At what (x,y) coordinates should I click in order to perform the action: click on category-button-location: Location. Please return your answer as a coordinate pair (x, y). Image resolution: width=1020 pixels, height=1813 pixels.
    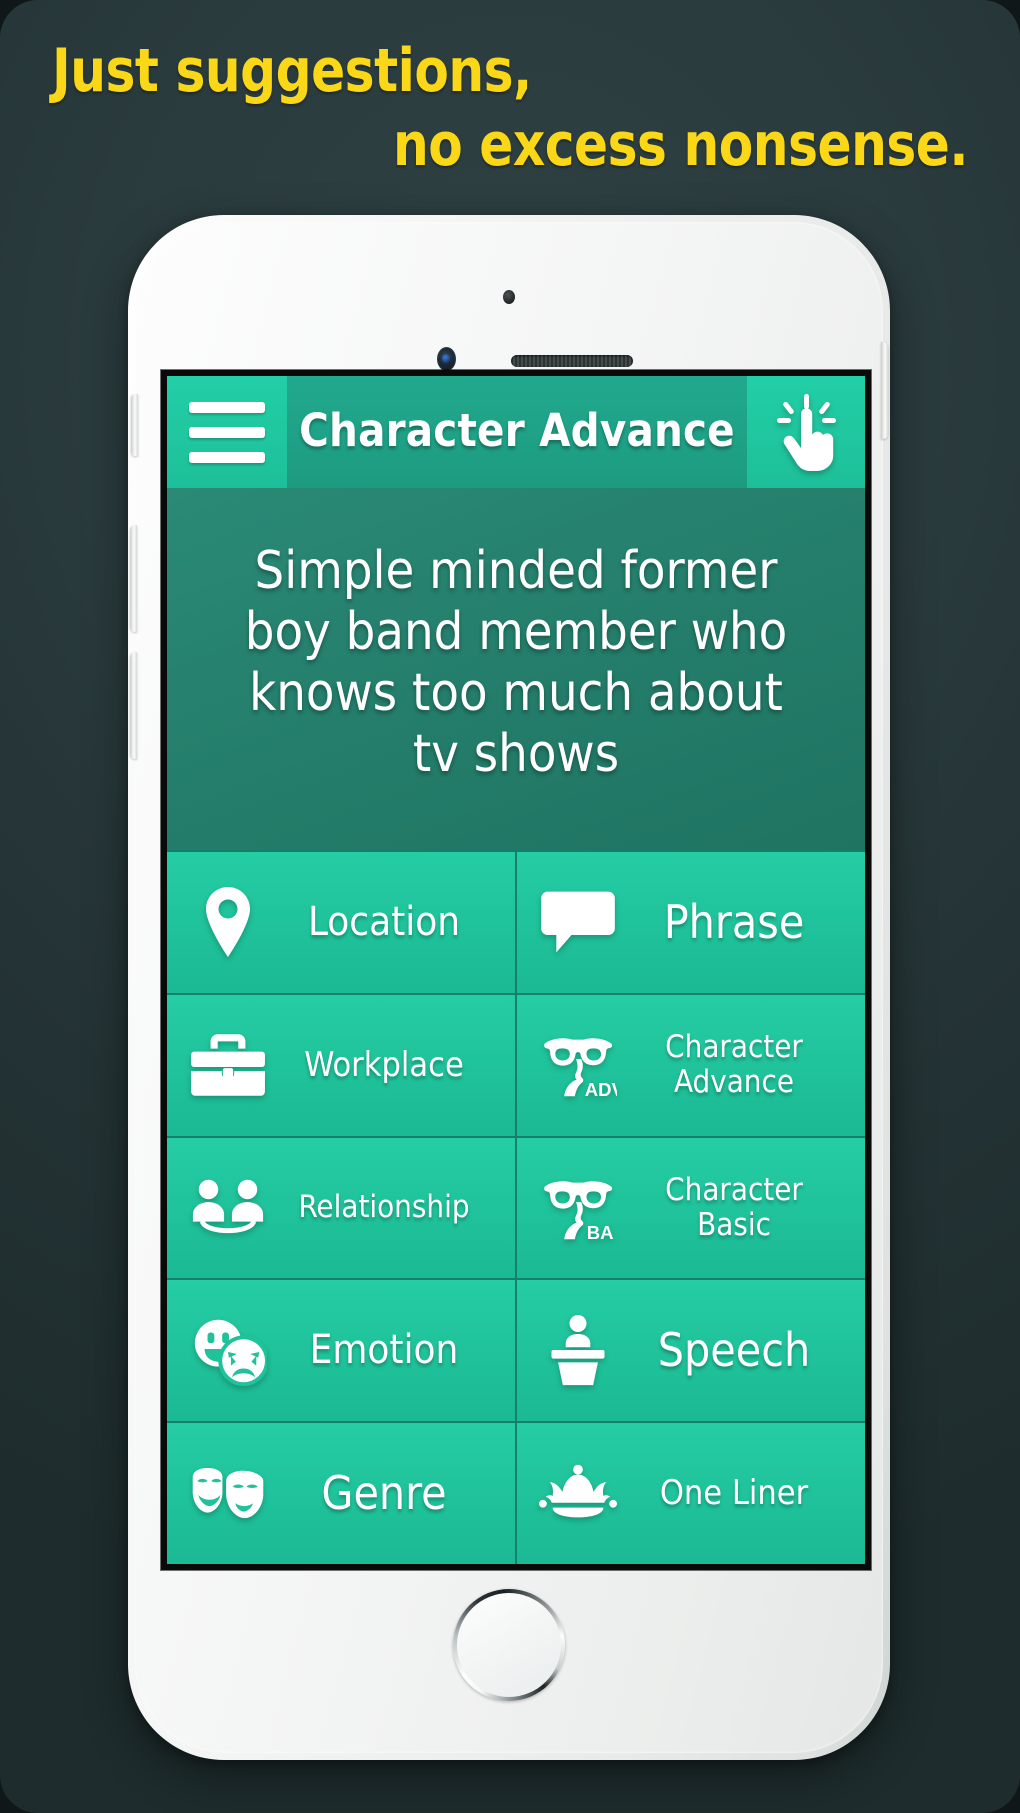
    Looking at the image, I should click on (341, 922).